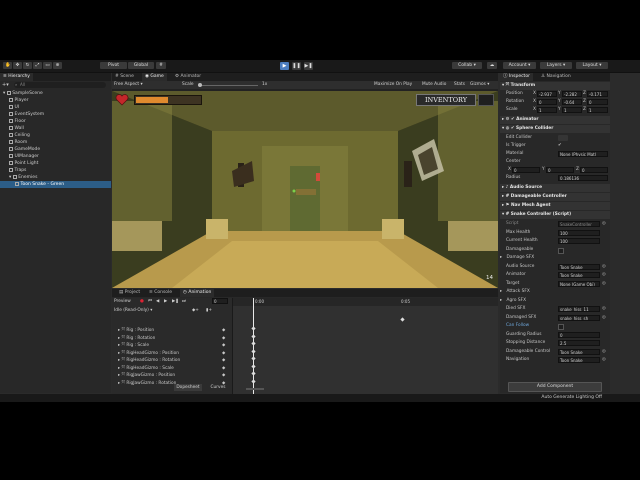  Describe the element at coordinates (128, 84) in the screenshot. I see `aspect-dropdown: Free Aspect ▾` at that location.